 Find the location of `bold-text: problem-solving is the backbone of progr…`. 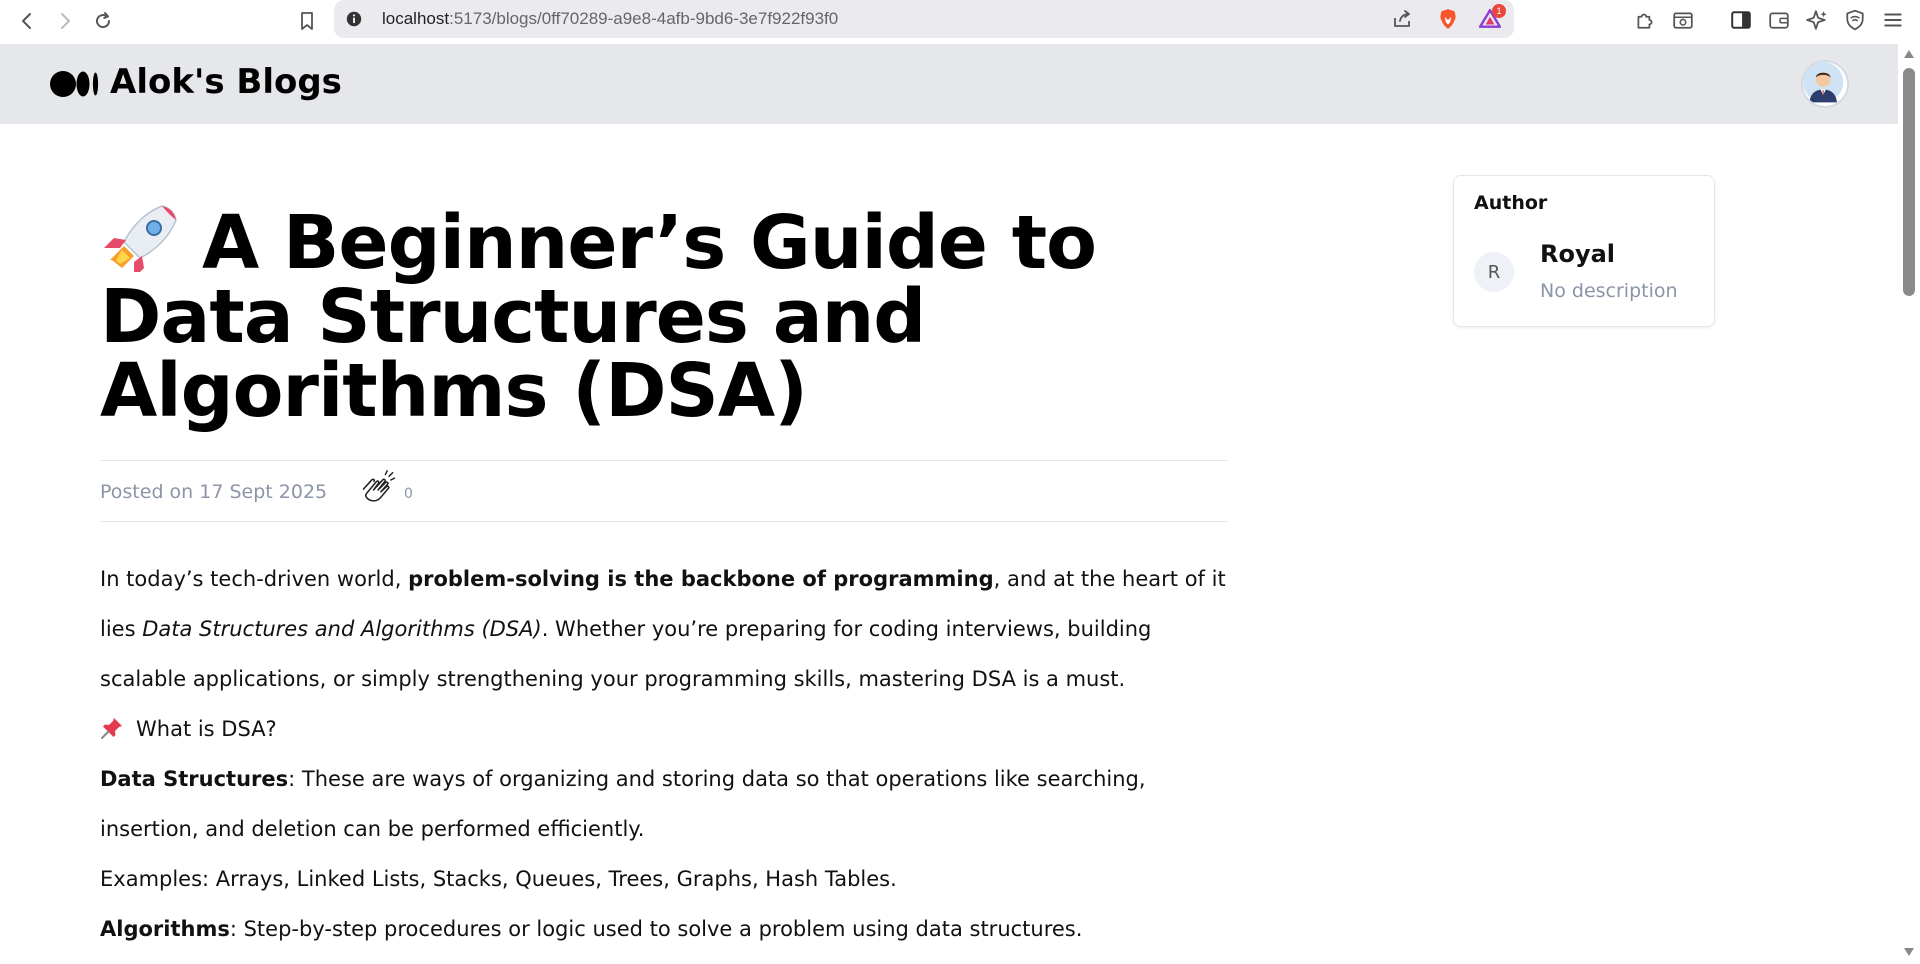

bold-text: problem-solving is the backbone of progr… is located at coordinates (701, 579).